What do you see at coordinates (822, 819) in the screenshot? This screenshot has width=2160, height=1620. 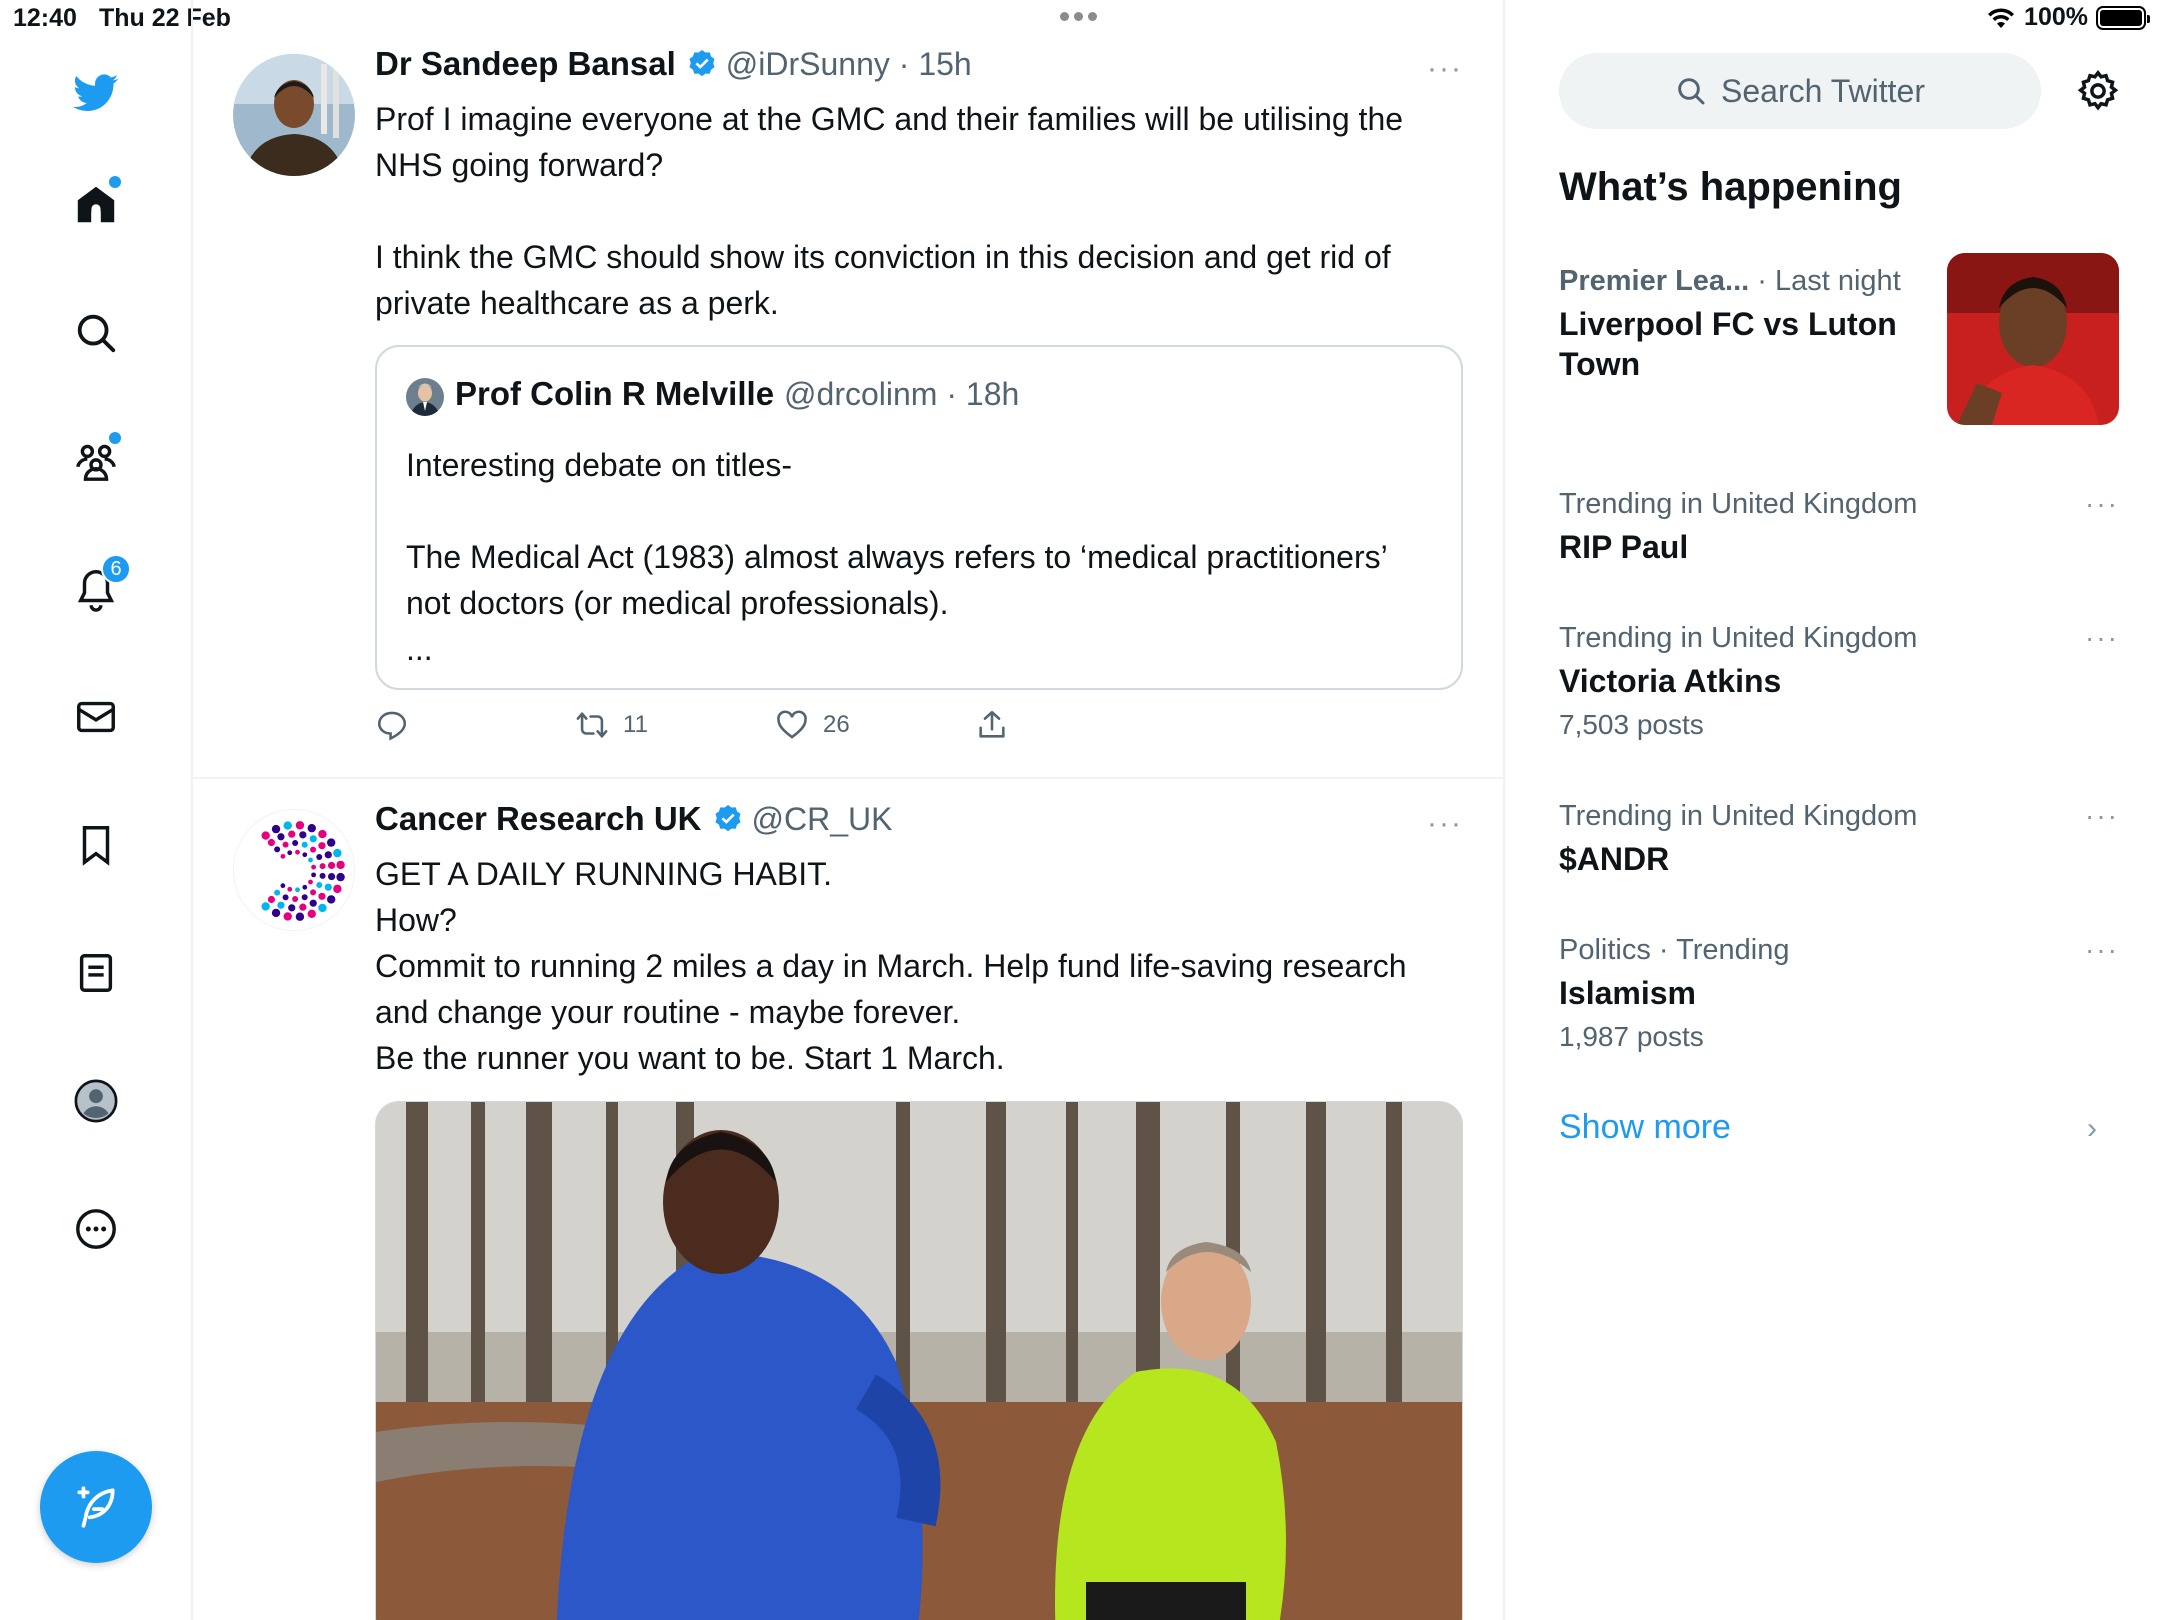 I see `author-handle-time: @CR_UK` at bounding box center [822, 819].